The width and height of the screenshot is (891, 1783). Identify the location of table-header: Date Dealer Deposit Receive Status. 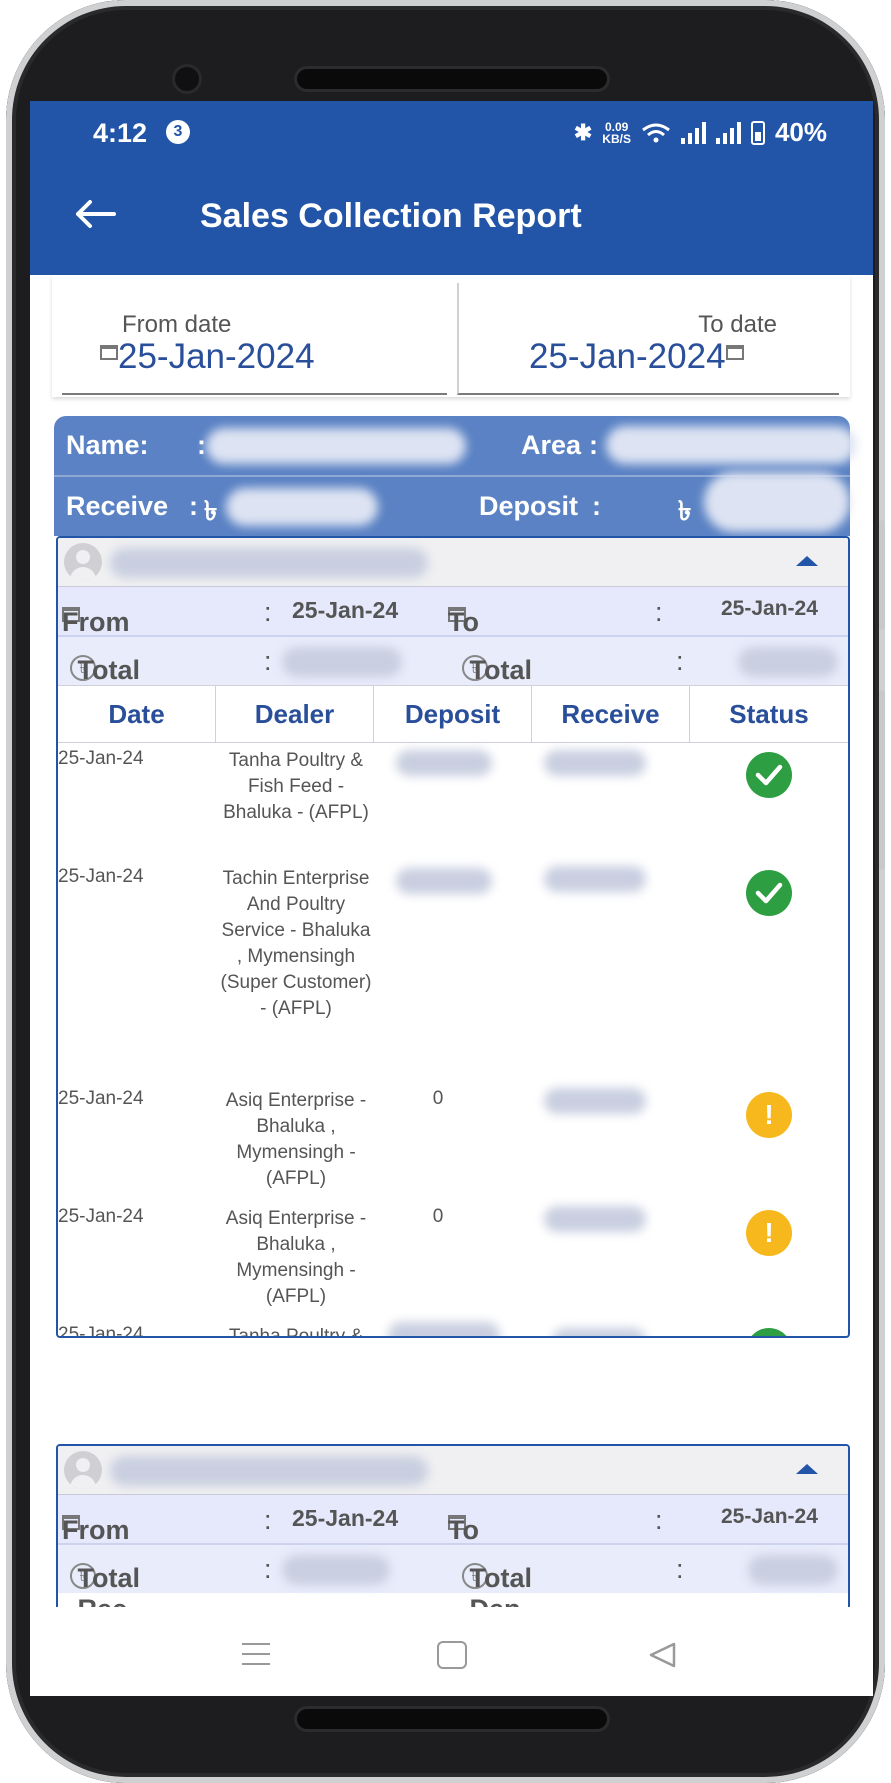
(453, 714).